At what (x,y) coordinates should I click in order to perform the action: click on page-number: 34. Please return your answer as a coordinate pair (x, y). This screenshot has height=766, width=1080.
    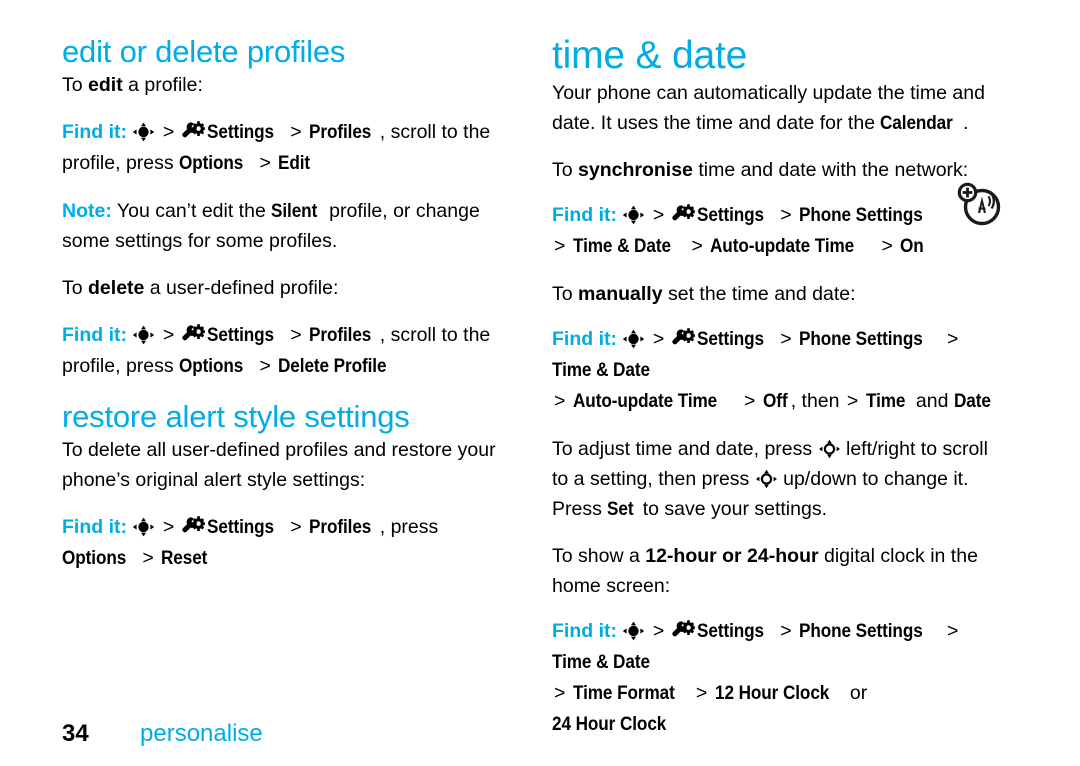
    Looking at the image, I should click on (75, 733).